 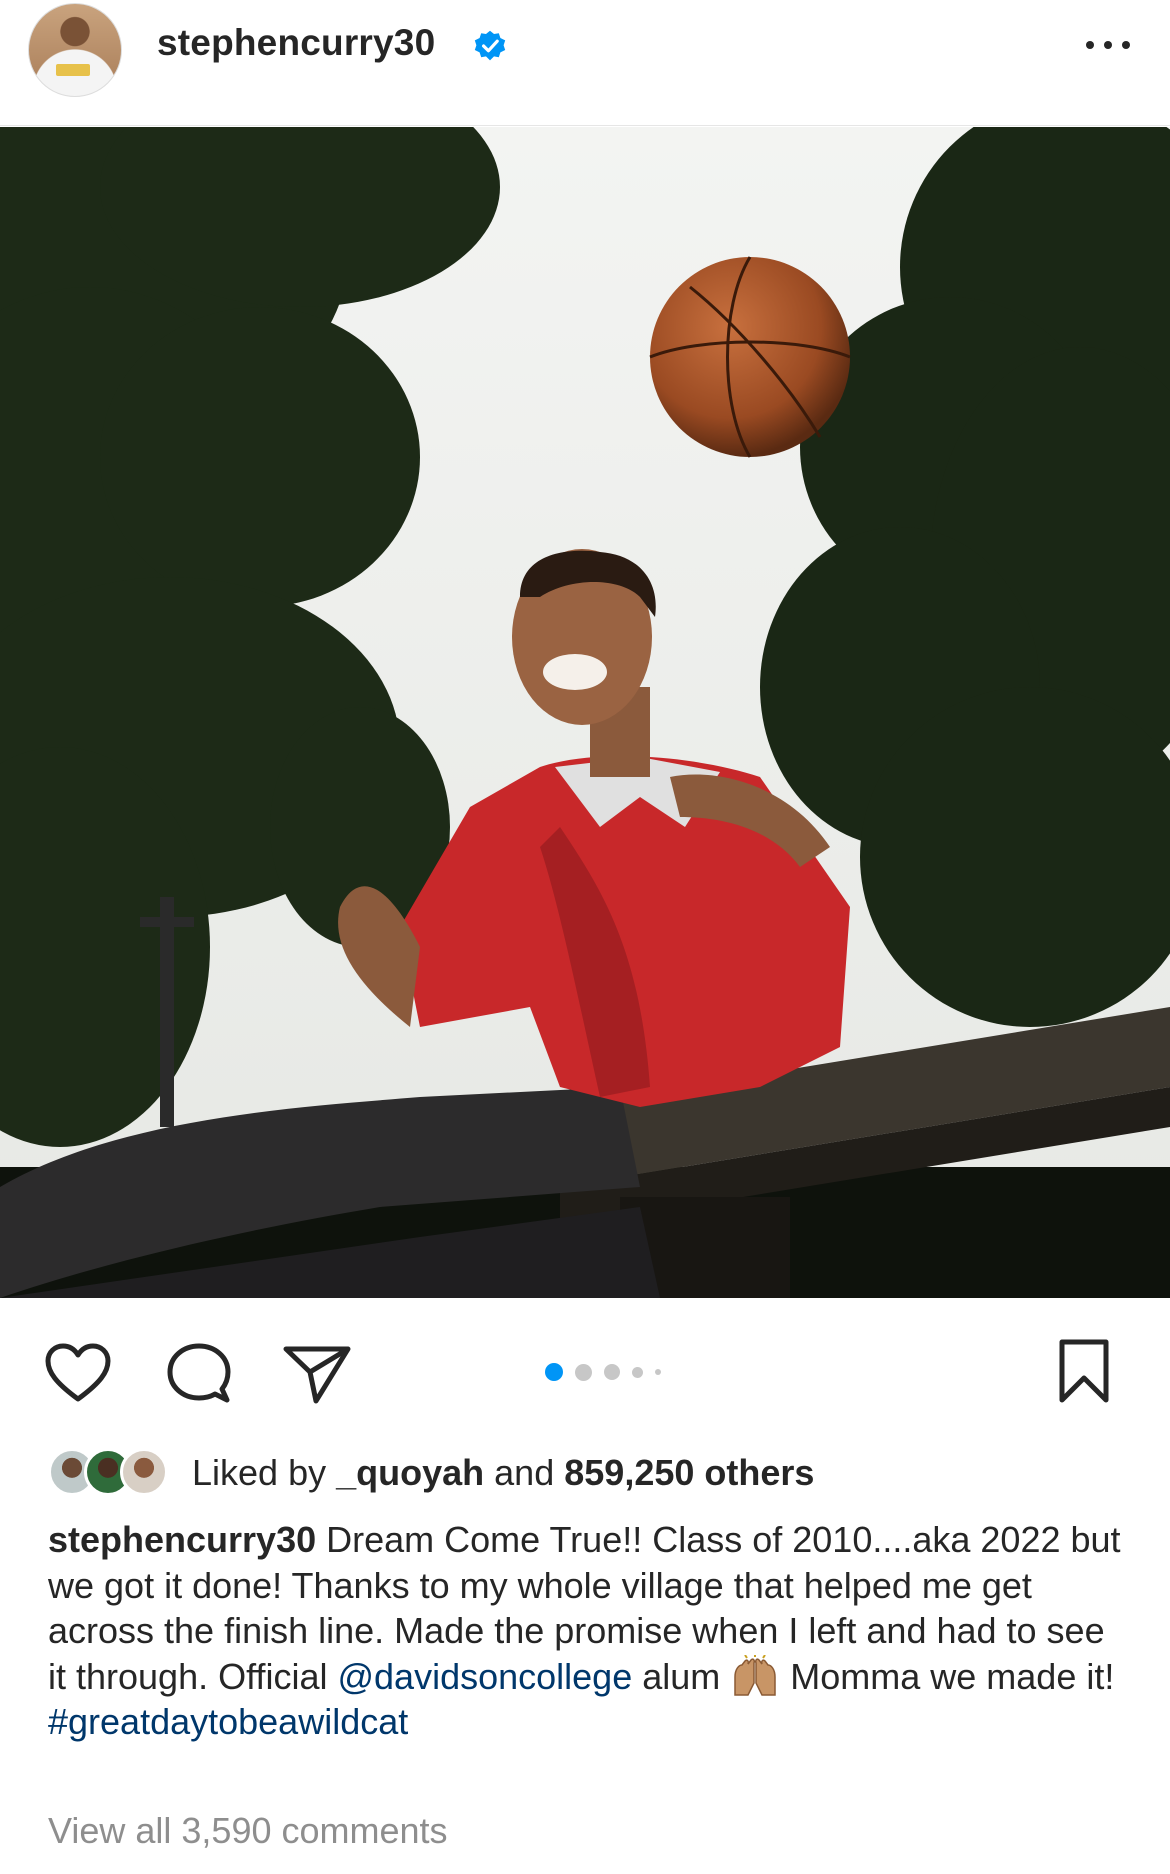 What do you see at coordinates (259, 1472) in the screenshot?
I see `likes-prefix: Liked by` at bounding box center [259, 1472].